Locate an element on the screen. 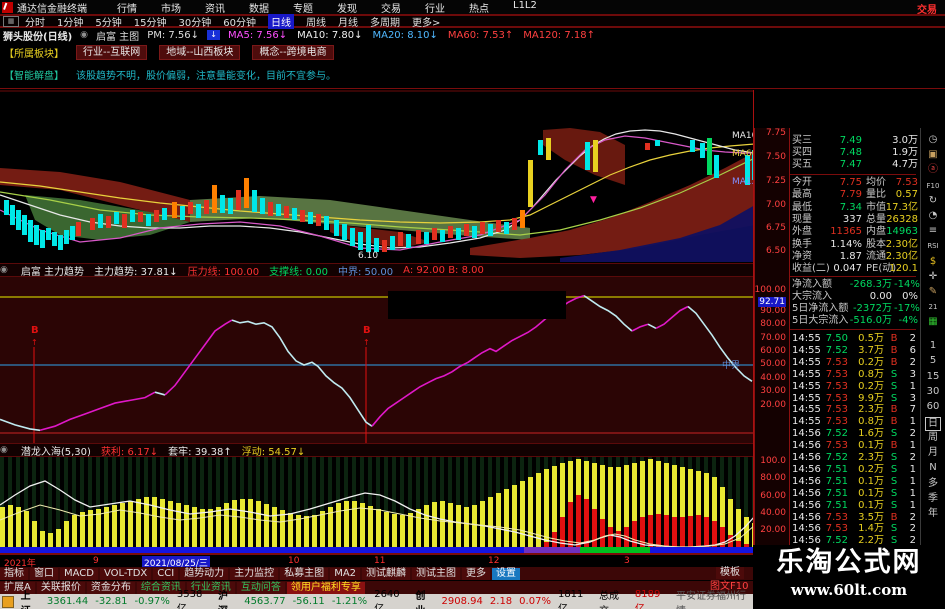 The height and width of the screenshot is (609, 945). tab-MA2: MA2 is located at coordinates (345, 573).